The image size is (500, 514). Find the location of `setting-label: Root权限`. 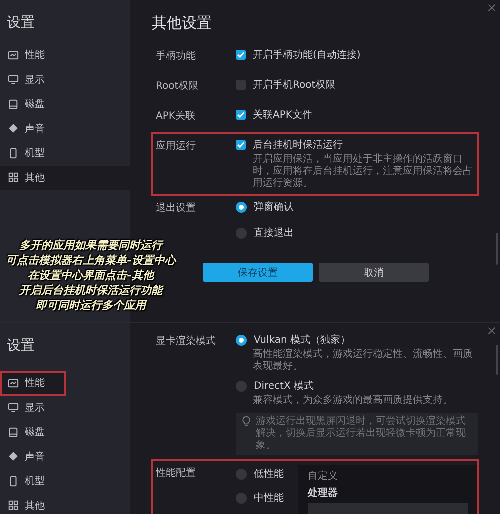

setting-label: Root权限 is located at coordinates (178, 86).